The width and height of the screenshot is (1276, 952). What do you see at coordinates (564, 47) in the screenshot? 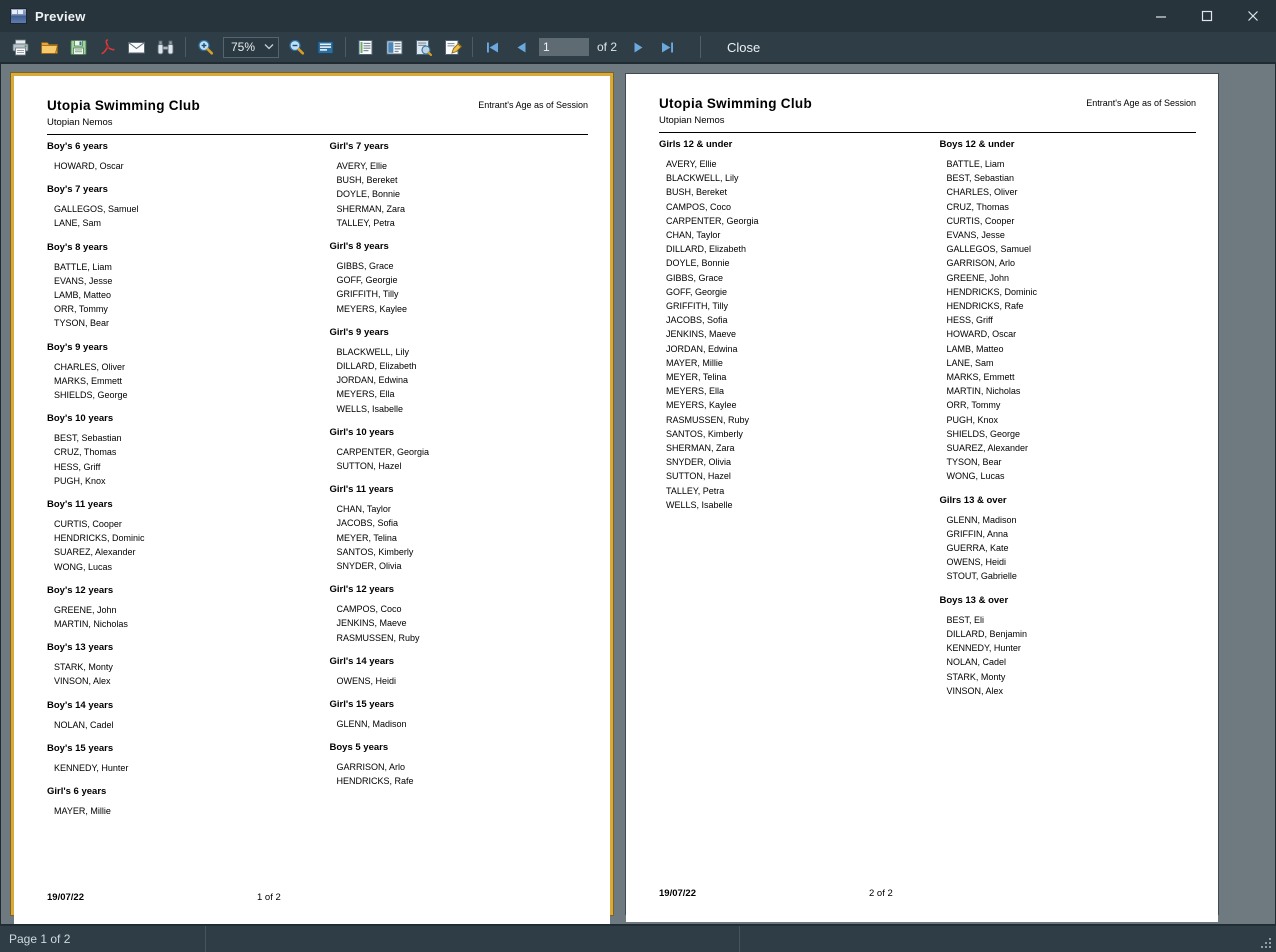
I see `page-number-input` at bounding box center [564, 47].